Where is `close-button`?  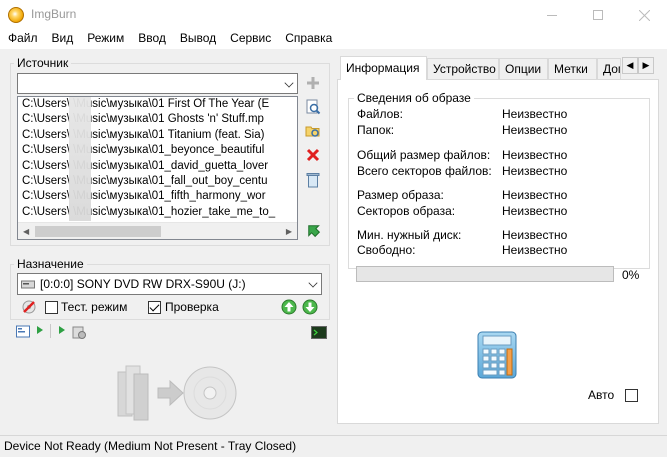
close-button is located at coordinates (644, 15).